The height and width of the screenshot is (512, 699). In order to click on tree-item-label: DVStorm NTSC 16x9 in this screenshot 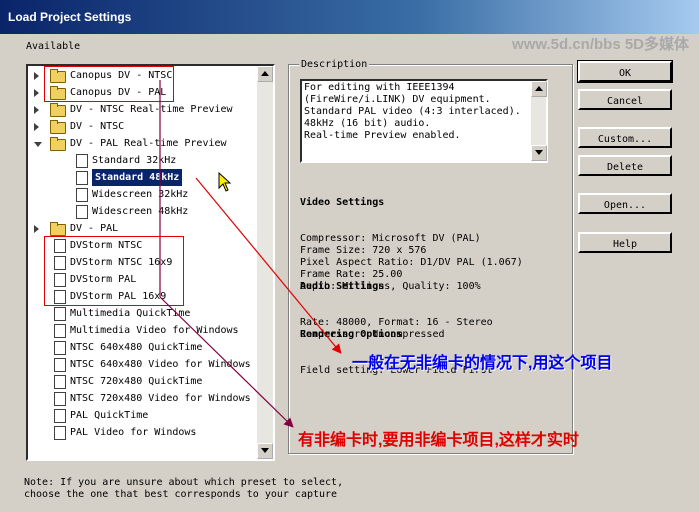, I will do `click(121, 262)`.